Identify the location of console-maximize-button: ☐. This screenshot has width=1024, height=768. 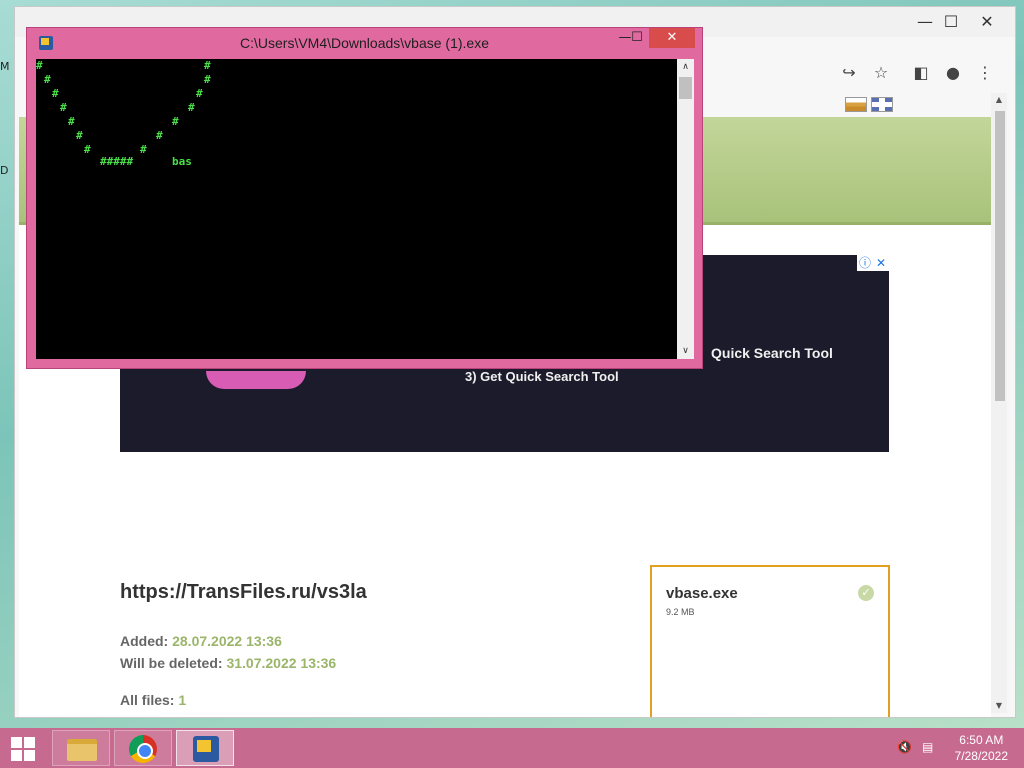
(637, 38).